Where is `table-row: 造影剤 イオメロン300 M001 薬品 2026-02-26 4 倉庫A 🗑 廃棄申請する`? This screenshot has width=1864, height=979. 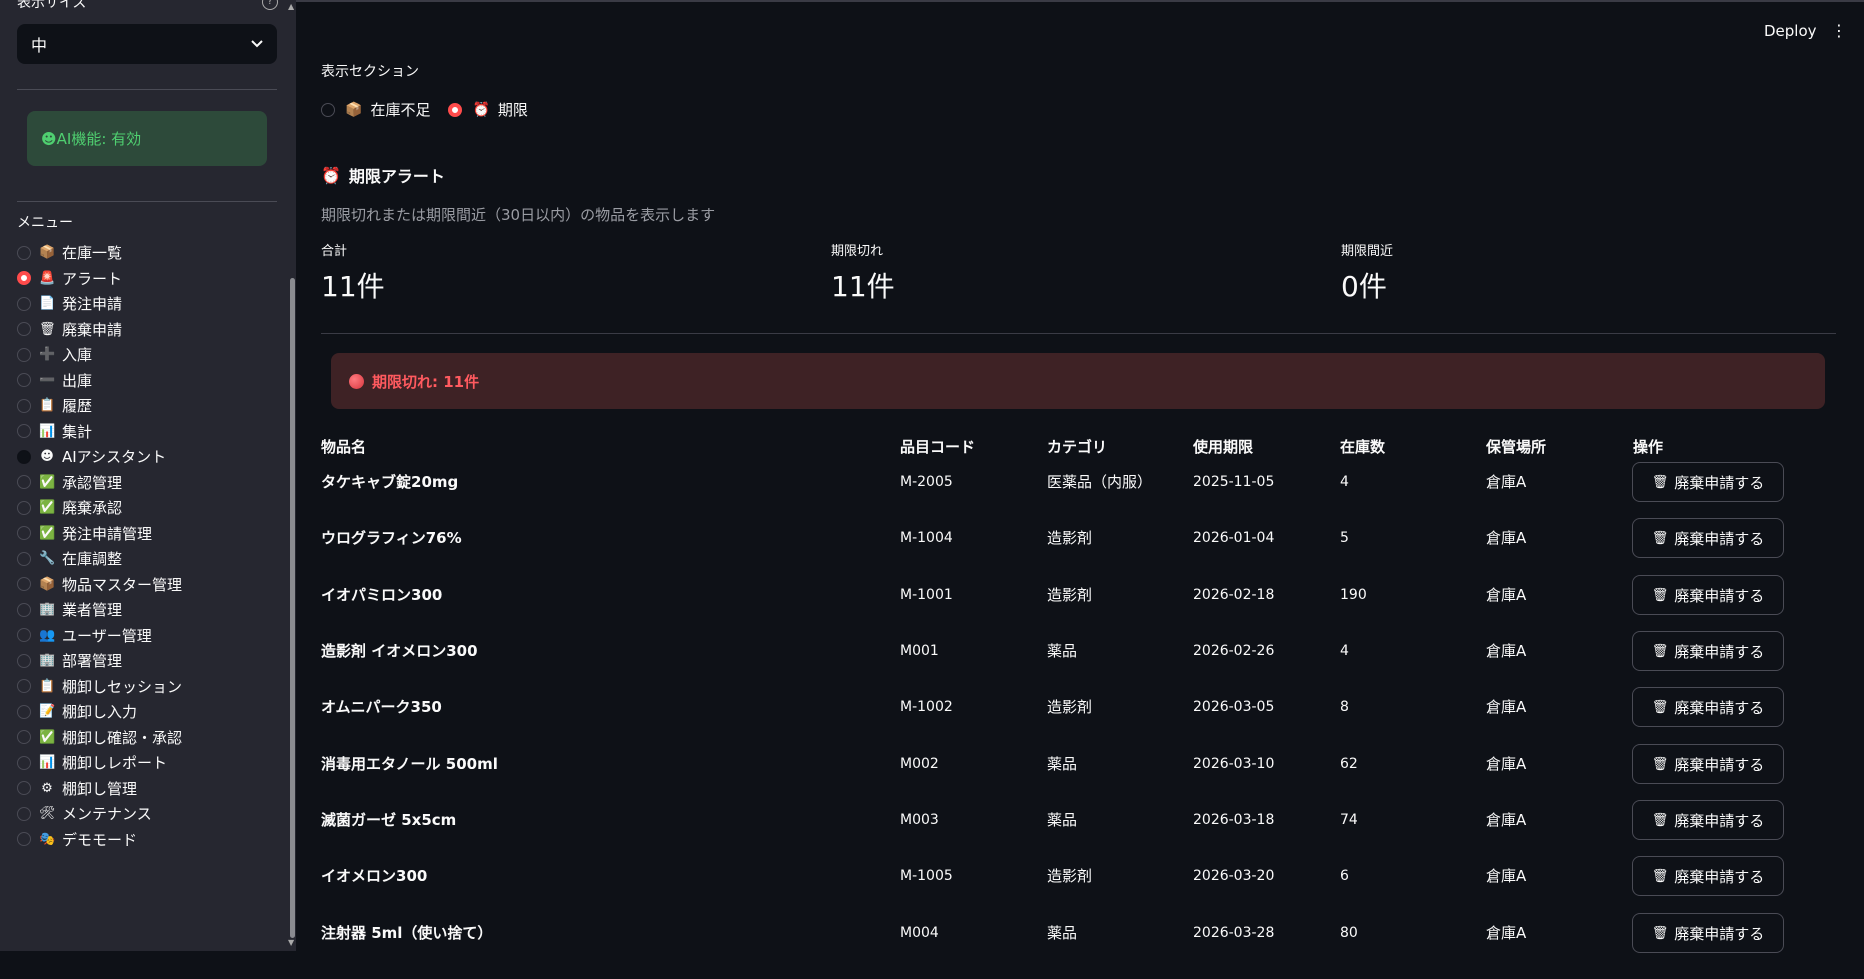
table-row: 造影剤 イオメロン300 M001 薬品 2026-02-26 4 倉庫A 🗑 廃棄申請する is located at coordinates (932, 664).